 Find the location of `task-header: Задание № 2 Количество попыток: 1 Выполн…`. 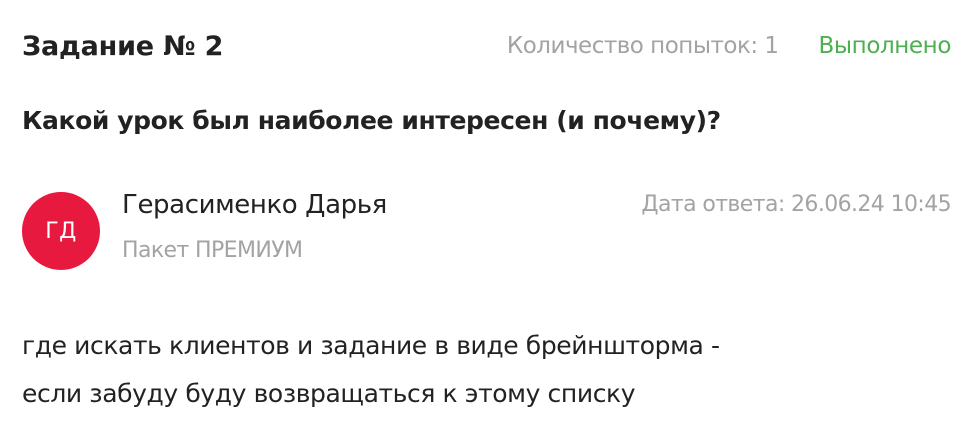

task-header: Задание № 2 Количество попыток: 1 Выполн… is located at coordinates (486, 46).